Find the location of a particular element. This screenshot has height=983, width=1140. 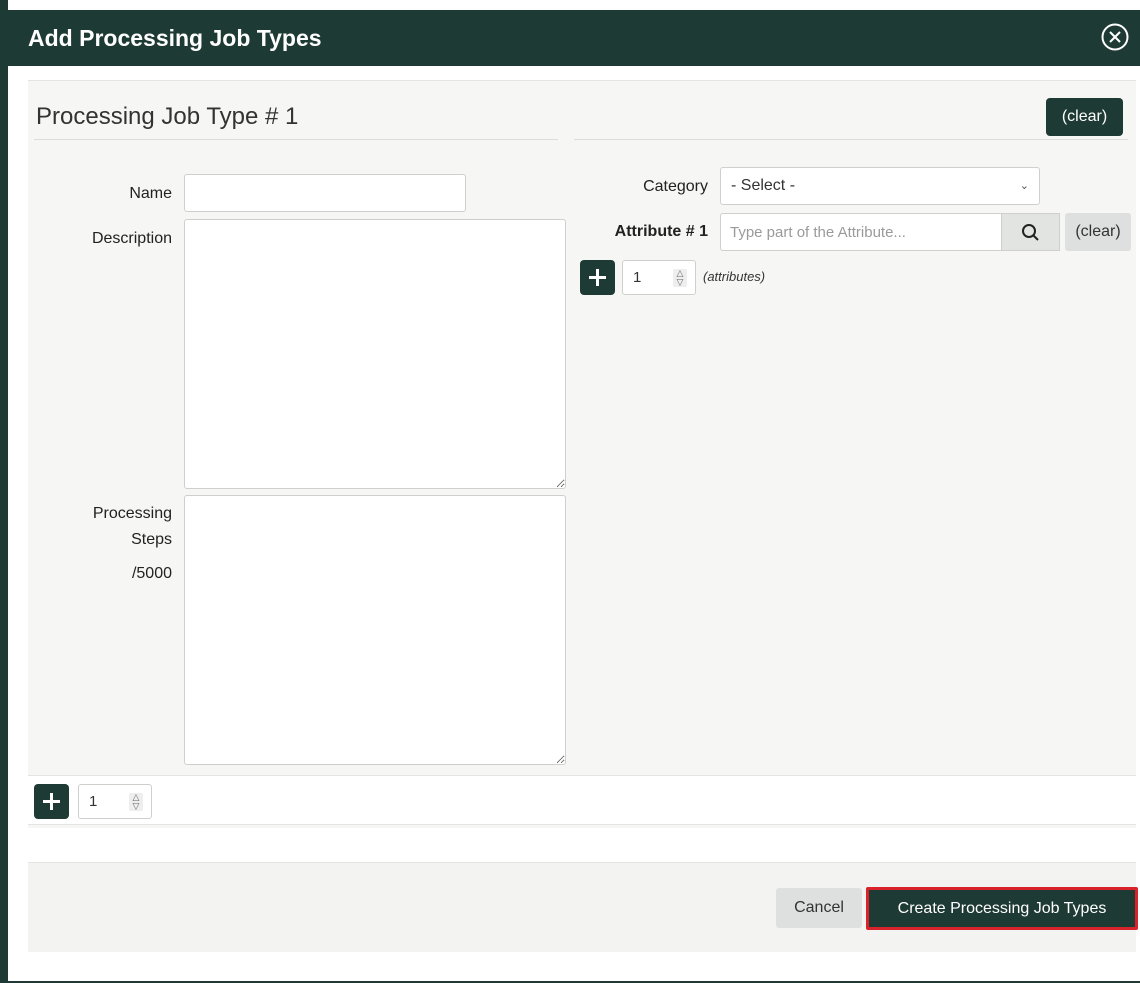

attribute-count-value: 1 is located at coordinates (637, 277).